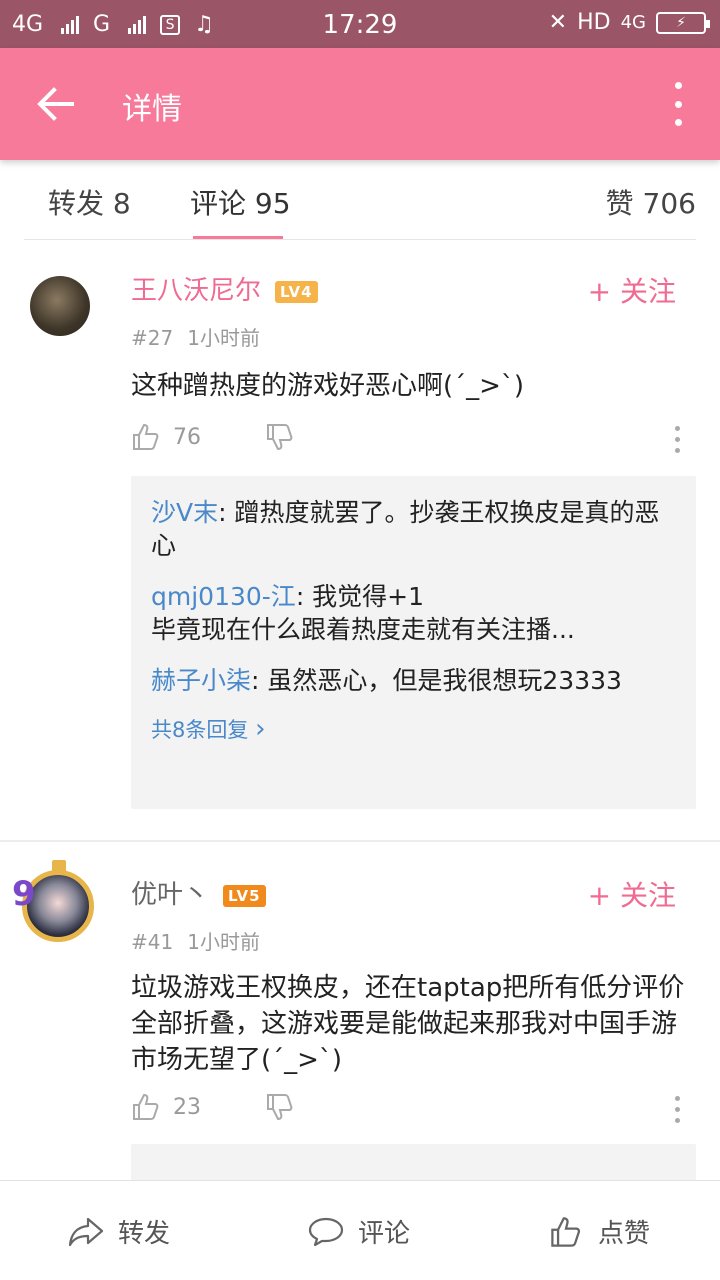 This screenshot has height=1280, width=720. Describe the element at coordinates (296, 291) in the screenshot. I see `level-badge: LV4` at that location.